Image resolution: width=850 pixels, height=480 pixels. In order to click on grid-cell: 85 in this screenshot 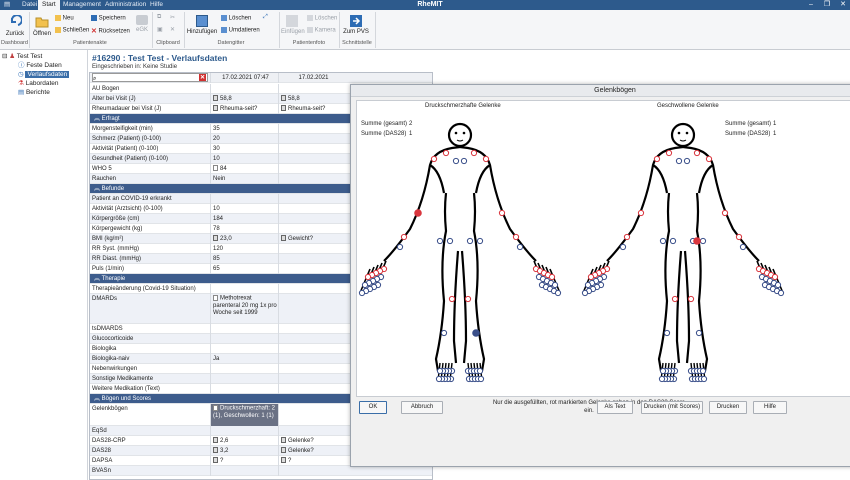, I will do `click(244, 259)`.